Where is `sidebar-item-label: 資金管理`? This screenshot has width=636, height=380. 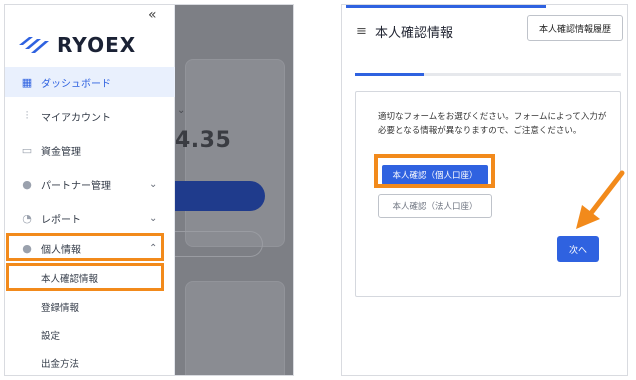
sidebar-item-label: 資金管理 is located at coordinates (61, 152).